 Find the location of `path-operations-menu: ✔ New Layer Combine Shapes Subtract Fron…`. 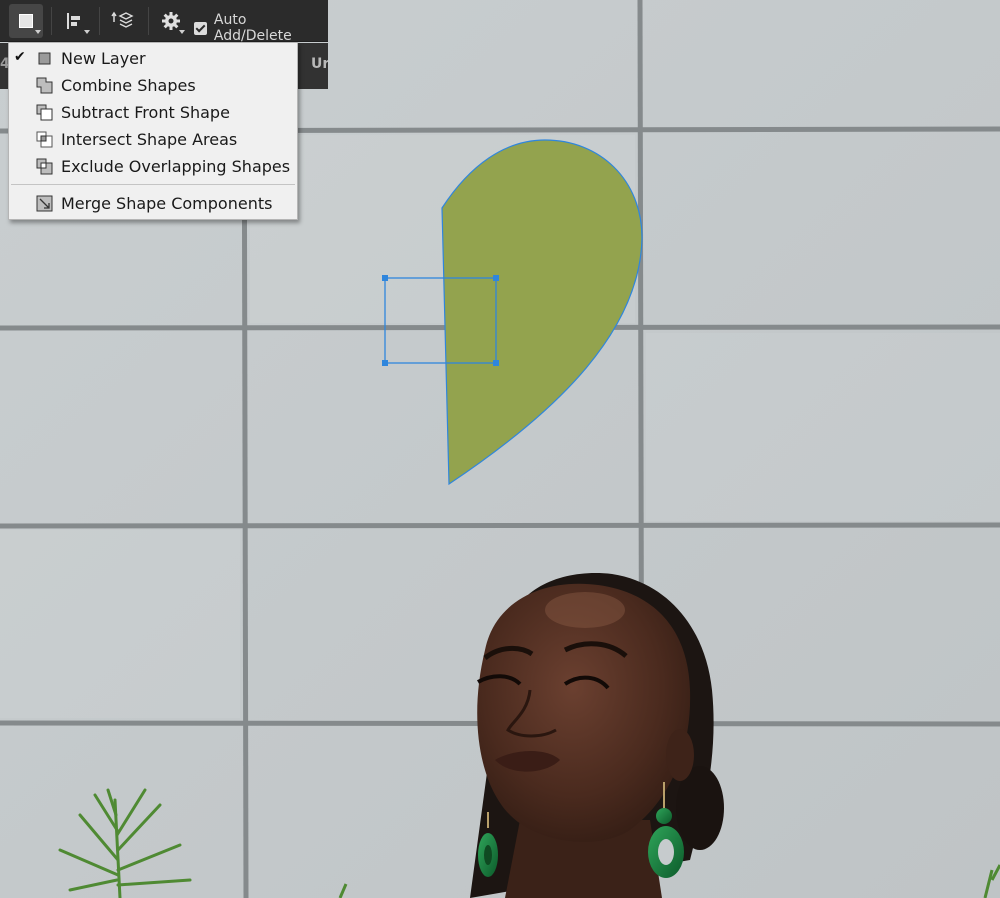

path-operations-menu: ✔ New Layer Combine Shapes Subtract Fron… is located at coordinates (153, 131).